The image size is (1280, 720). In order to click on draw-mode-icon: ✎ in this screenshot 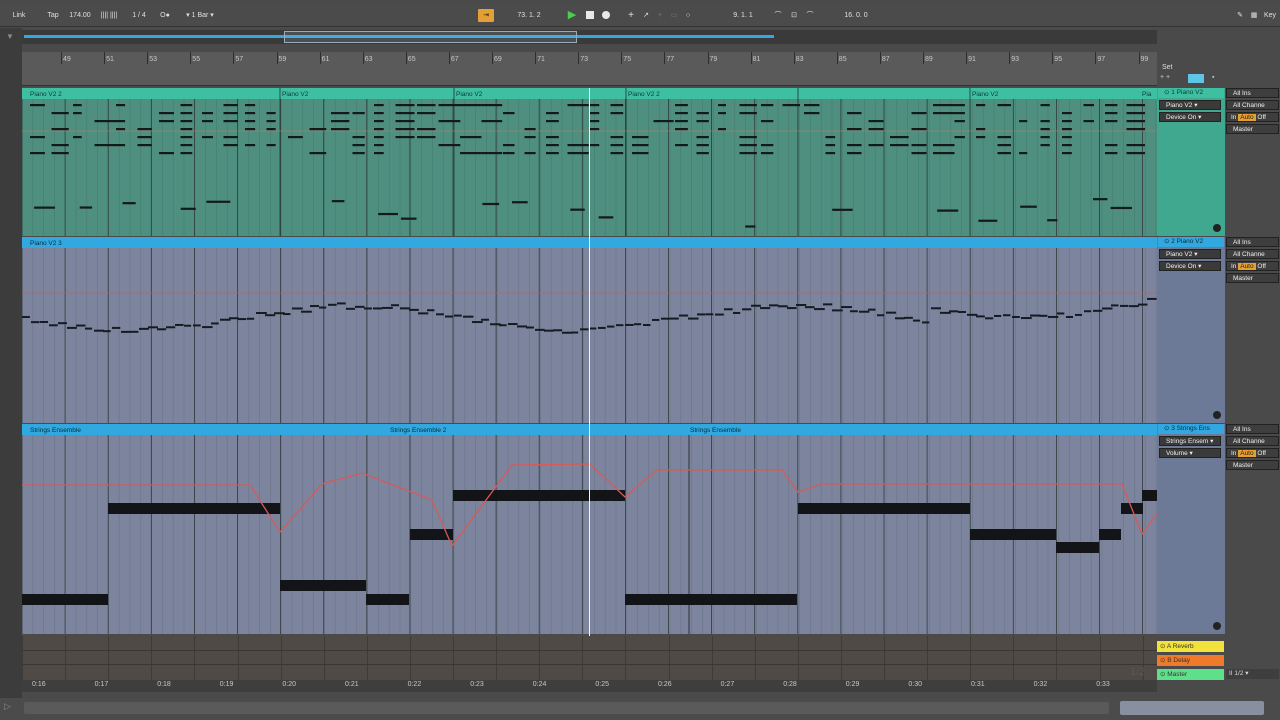, I will do `click(1240, 15)`.